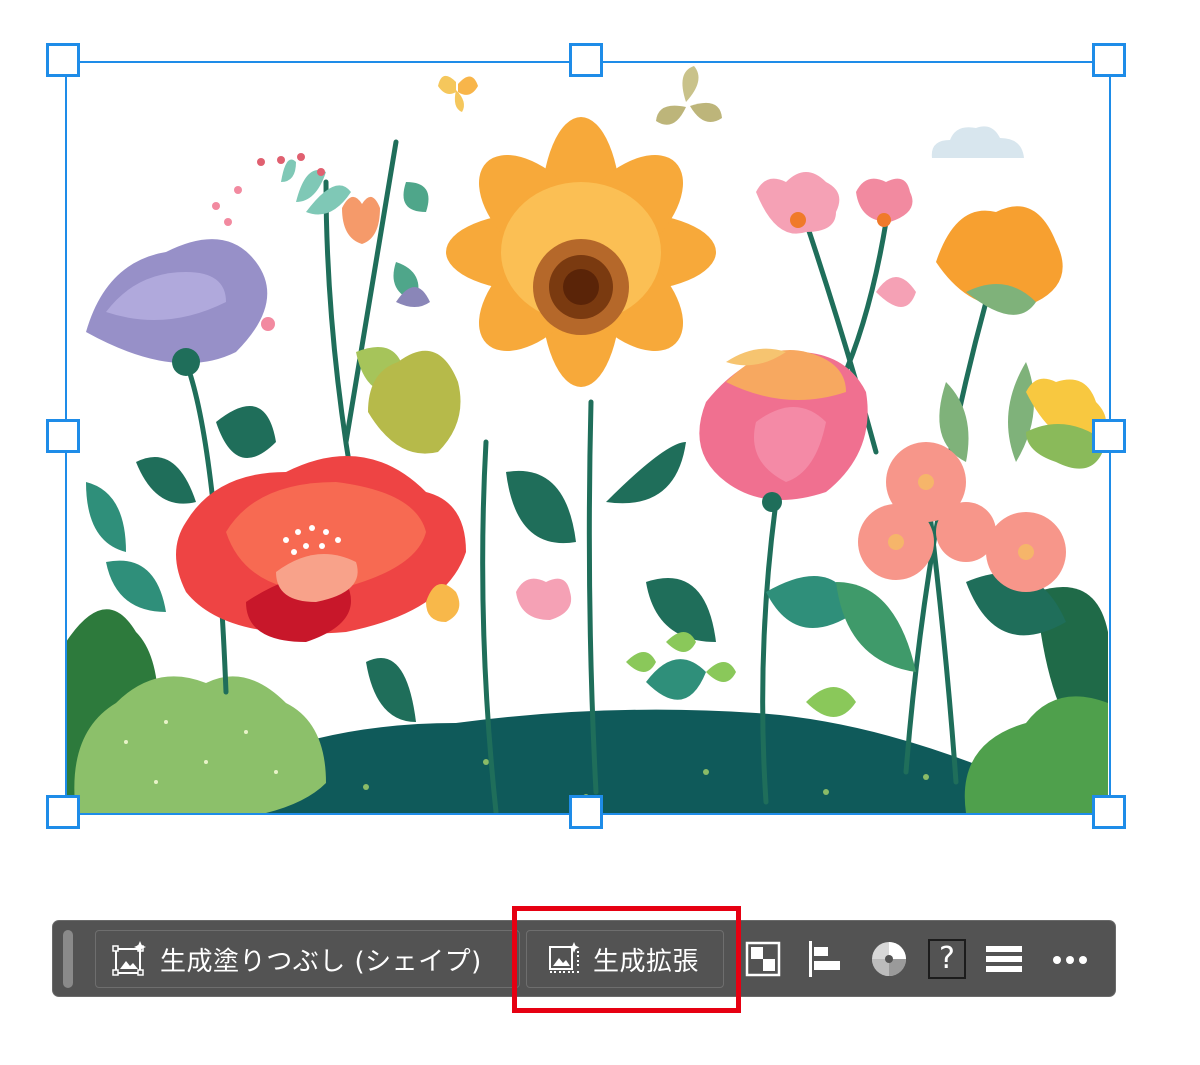 Image resolution: width=1200 pixels, height=1065 pixels. I want to click on pink-lotus, so click(783, 430).